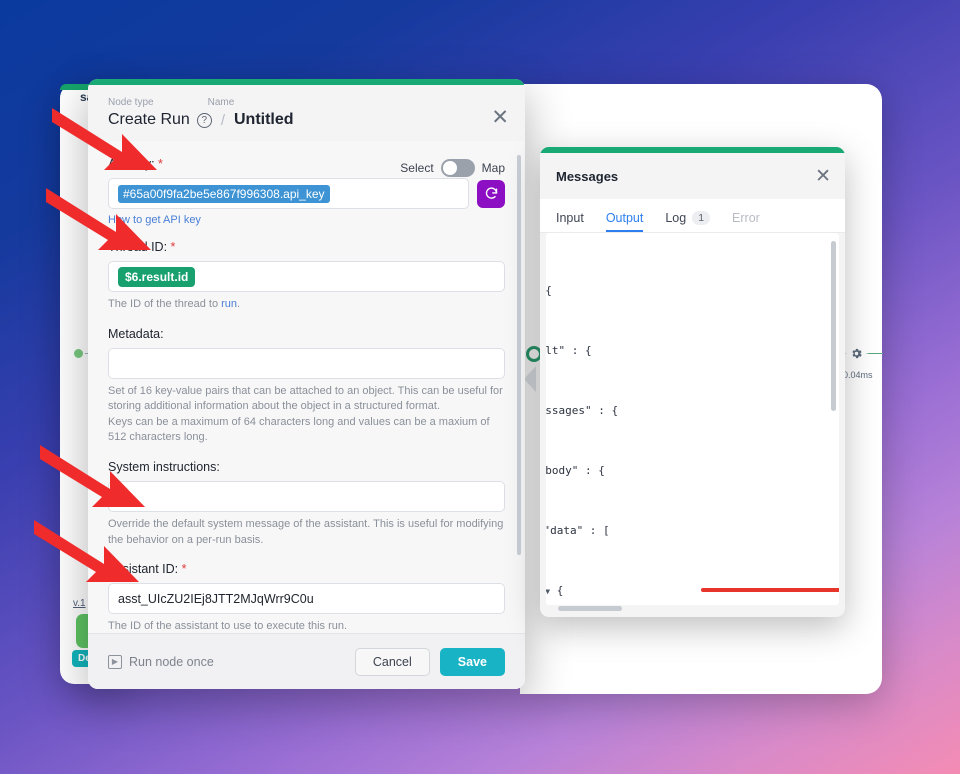  I want to click on api-key-label: API key: *, so click(135, 164).